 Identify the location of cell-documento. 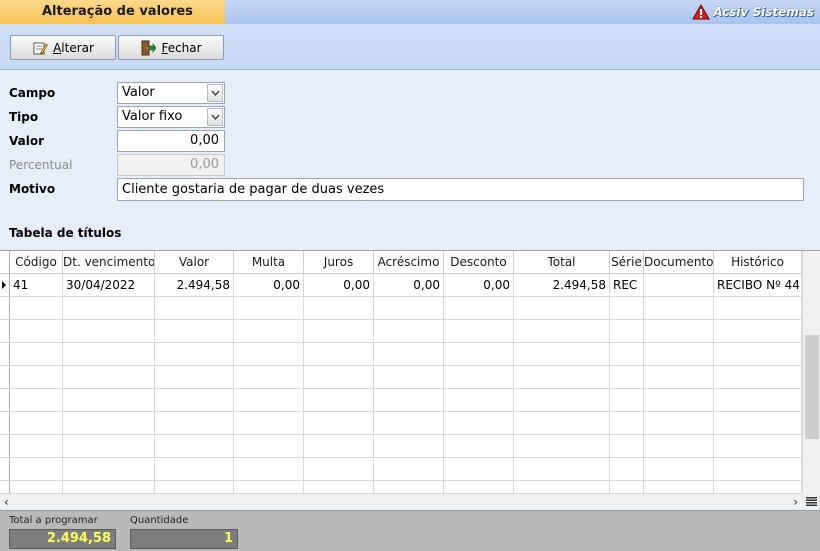
(679, 285).